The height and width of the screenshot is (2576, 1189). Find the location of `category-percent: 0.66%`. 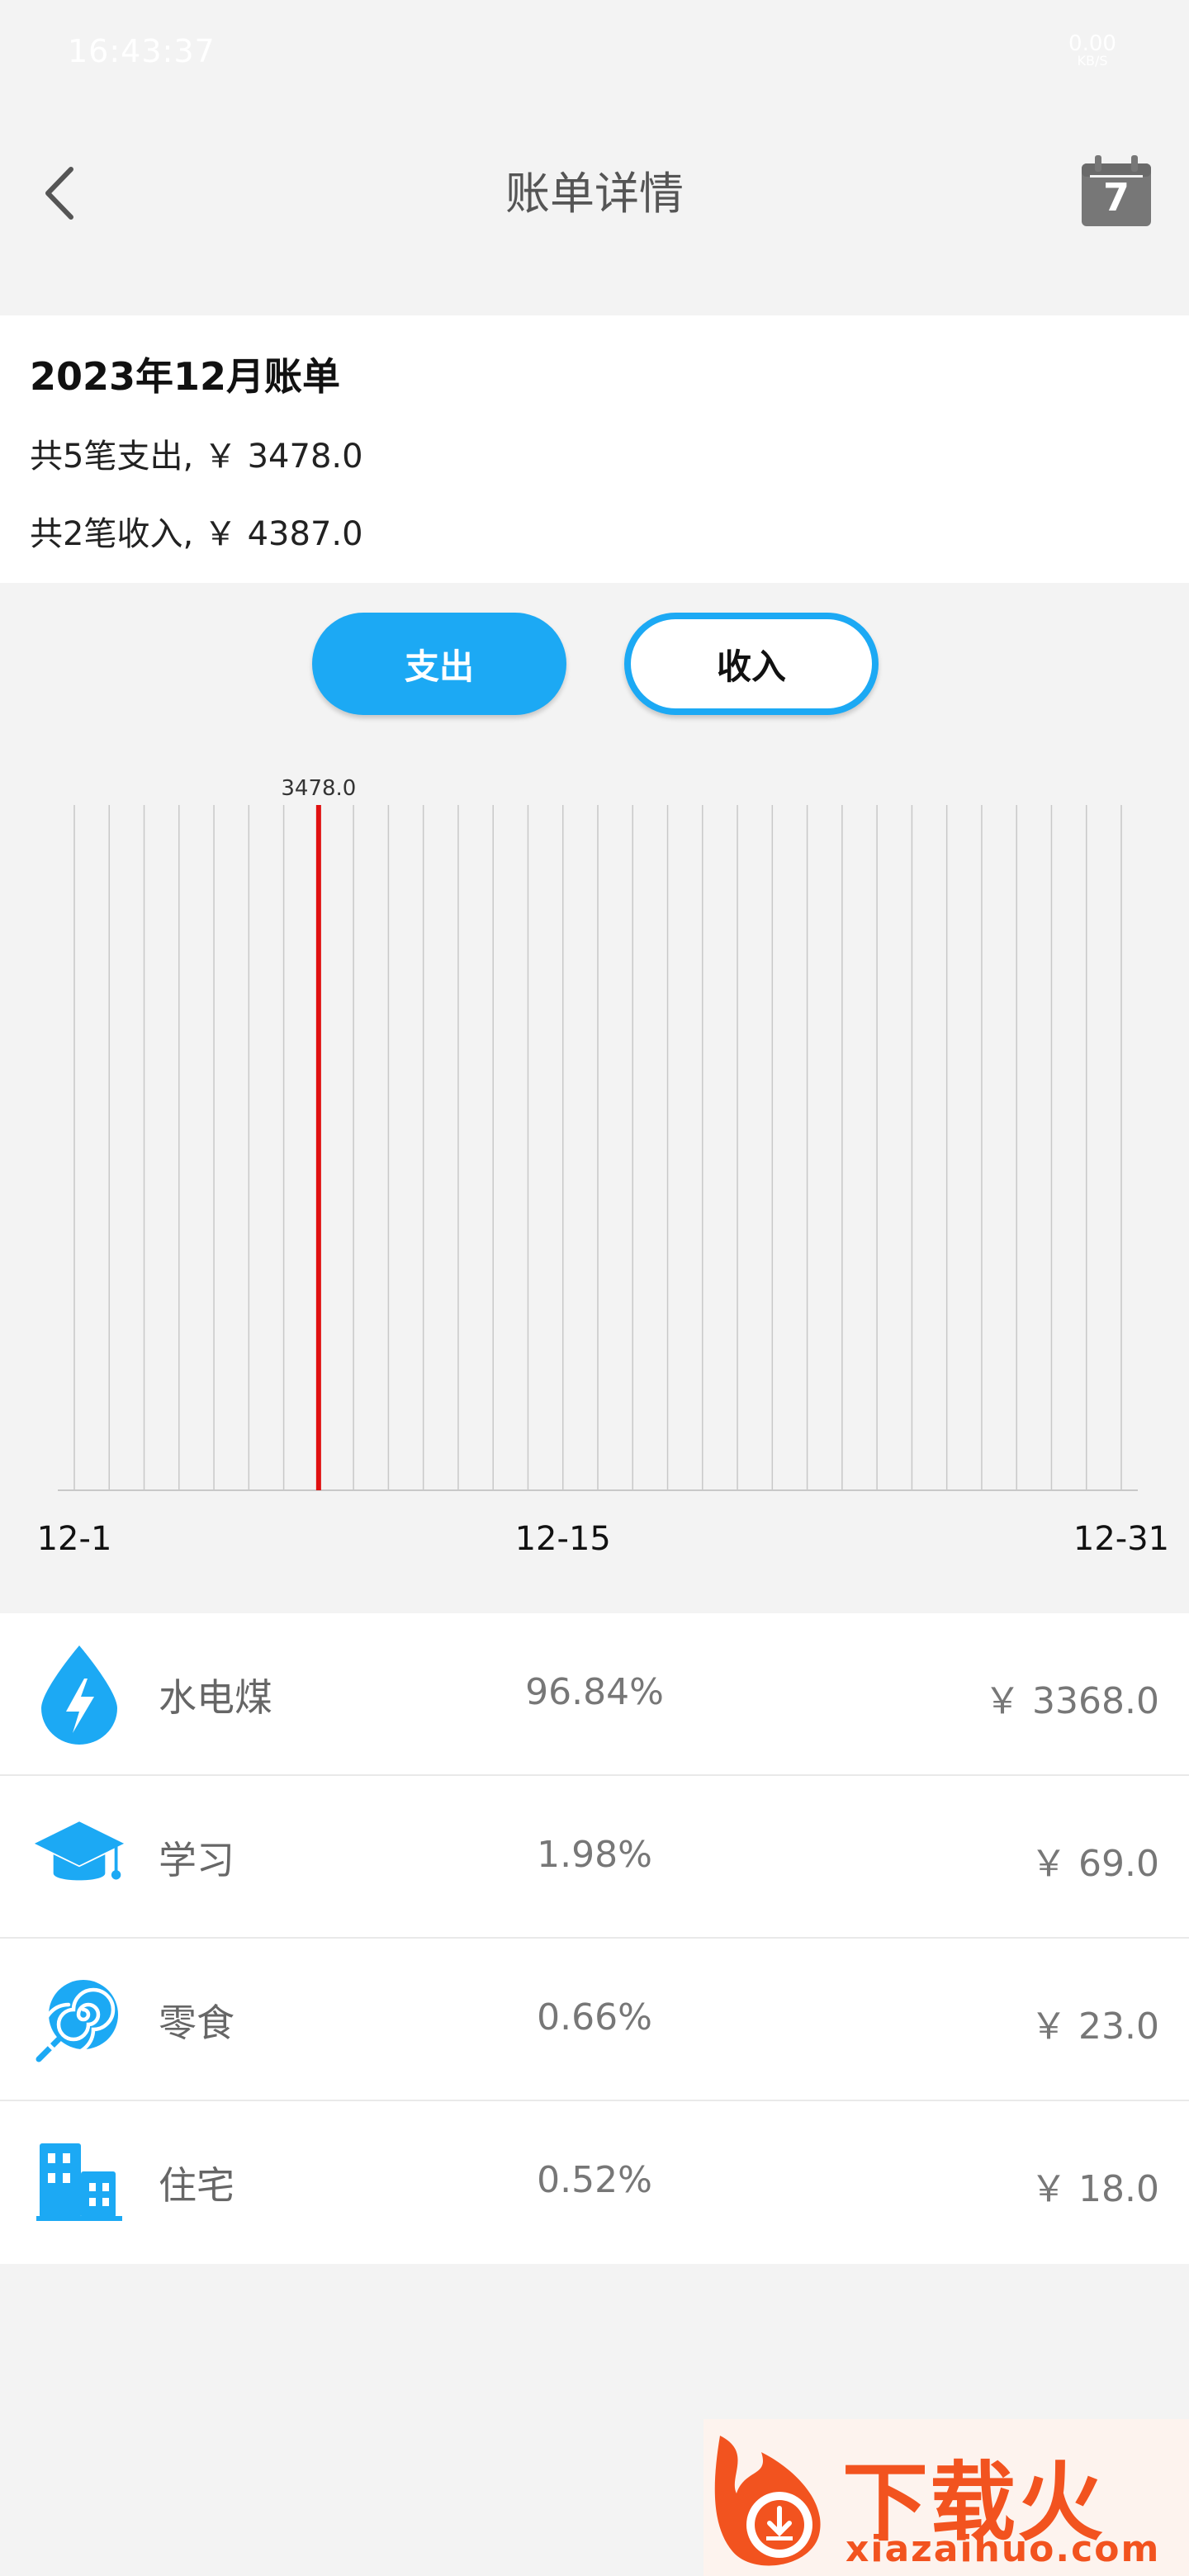

category-percent: 0.66% is located at coordinates (594, 2017).